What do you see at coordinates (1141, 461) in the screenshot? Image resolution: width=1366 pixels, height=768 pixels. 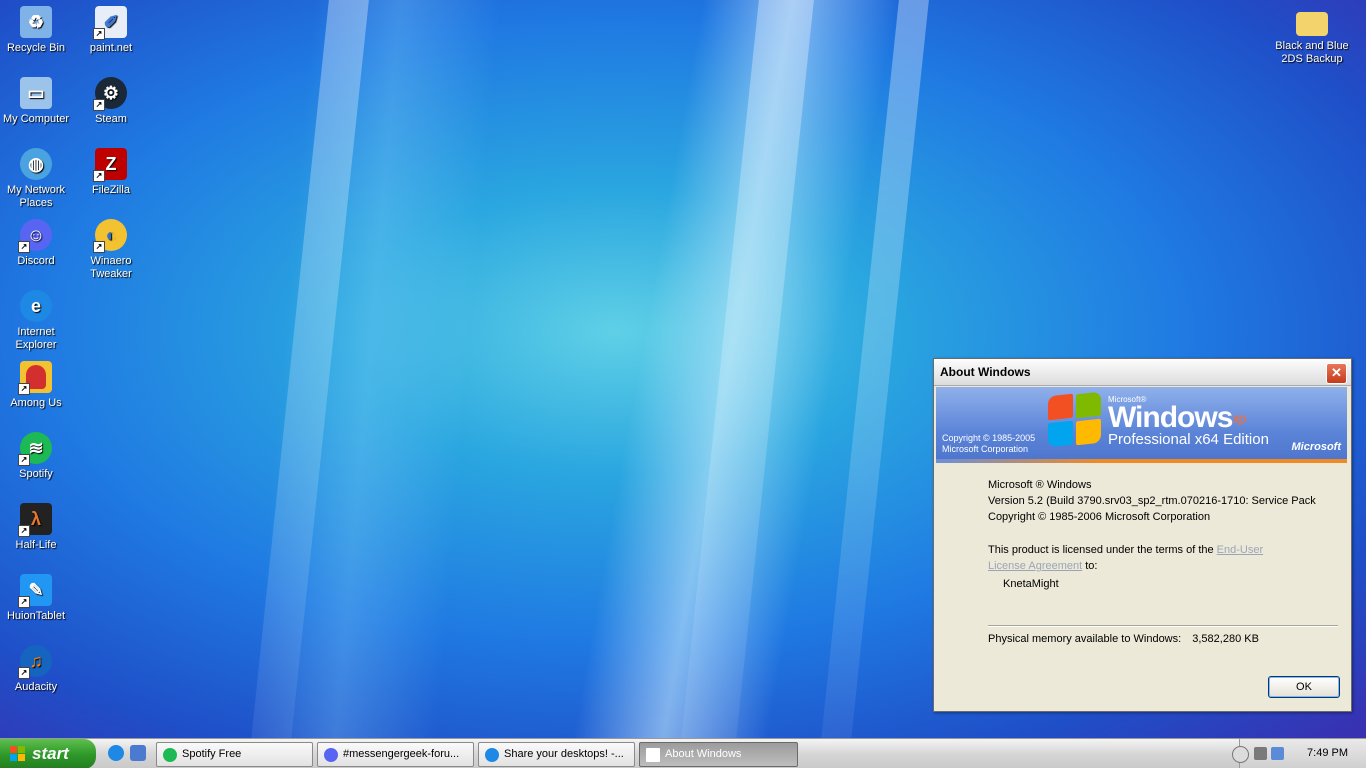 I see `banner-stripe` at bounding box center [1141, 461].